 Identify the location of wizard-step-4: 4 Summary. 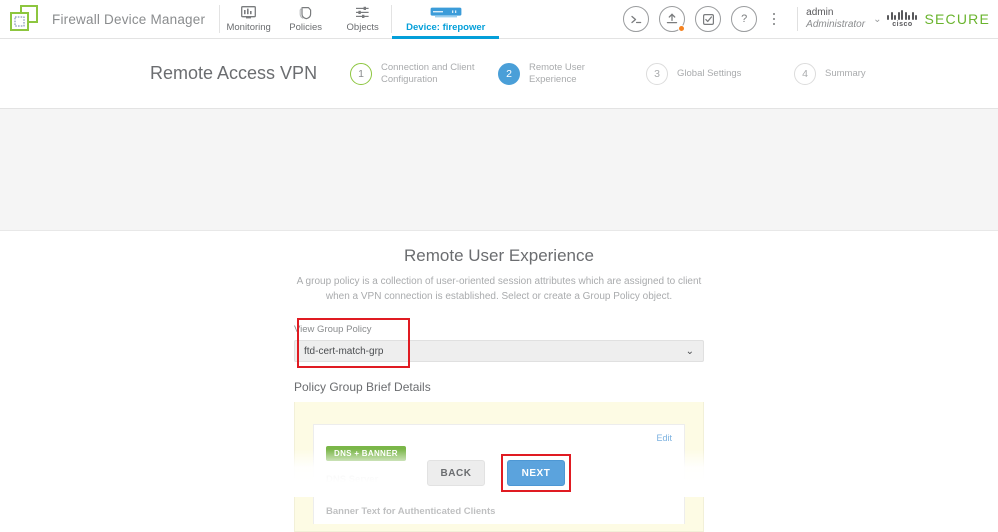
(830, 73).